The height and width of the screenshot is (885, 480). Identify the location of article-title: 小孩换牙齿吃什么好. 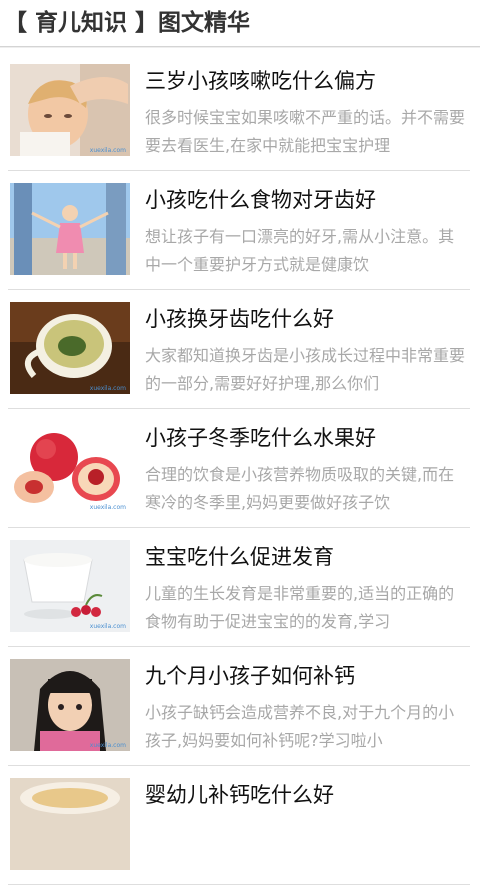
(239, 319).